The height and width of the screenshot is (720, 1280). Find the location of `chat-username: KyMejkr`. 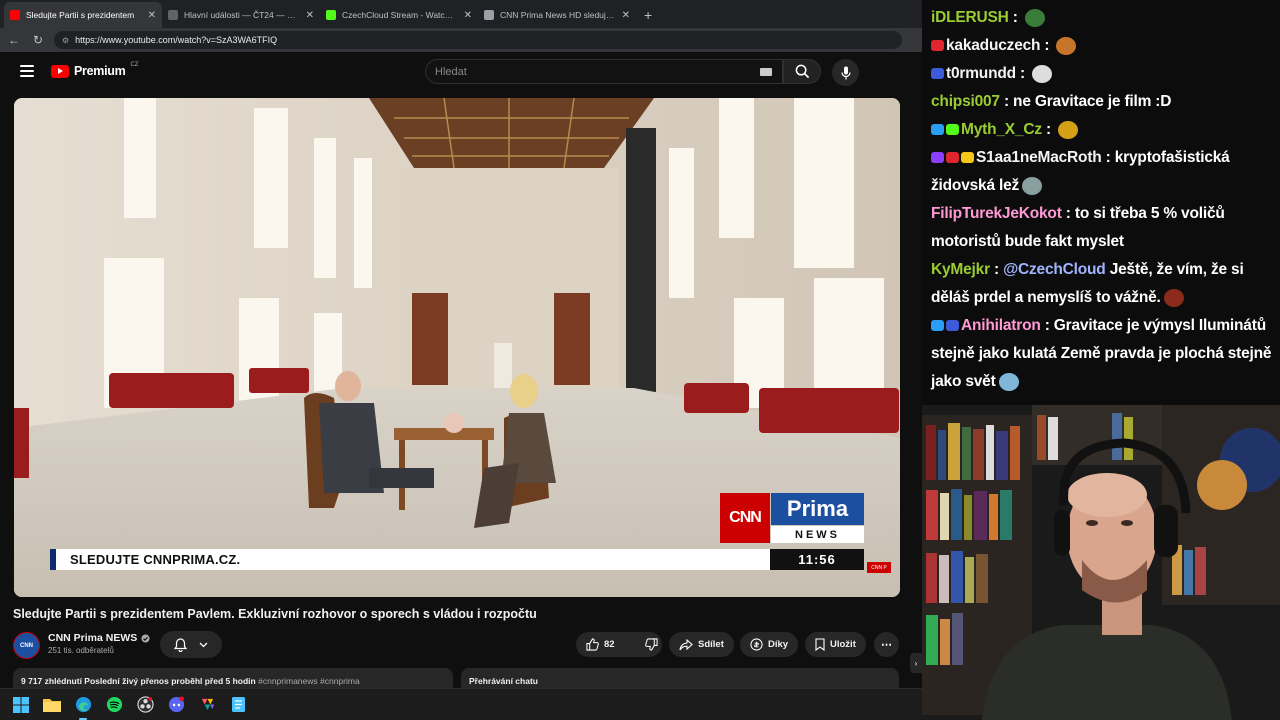

chat-username: KyMejkr is located at coordinates (960, 269).